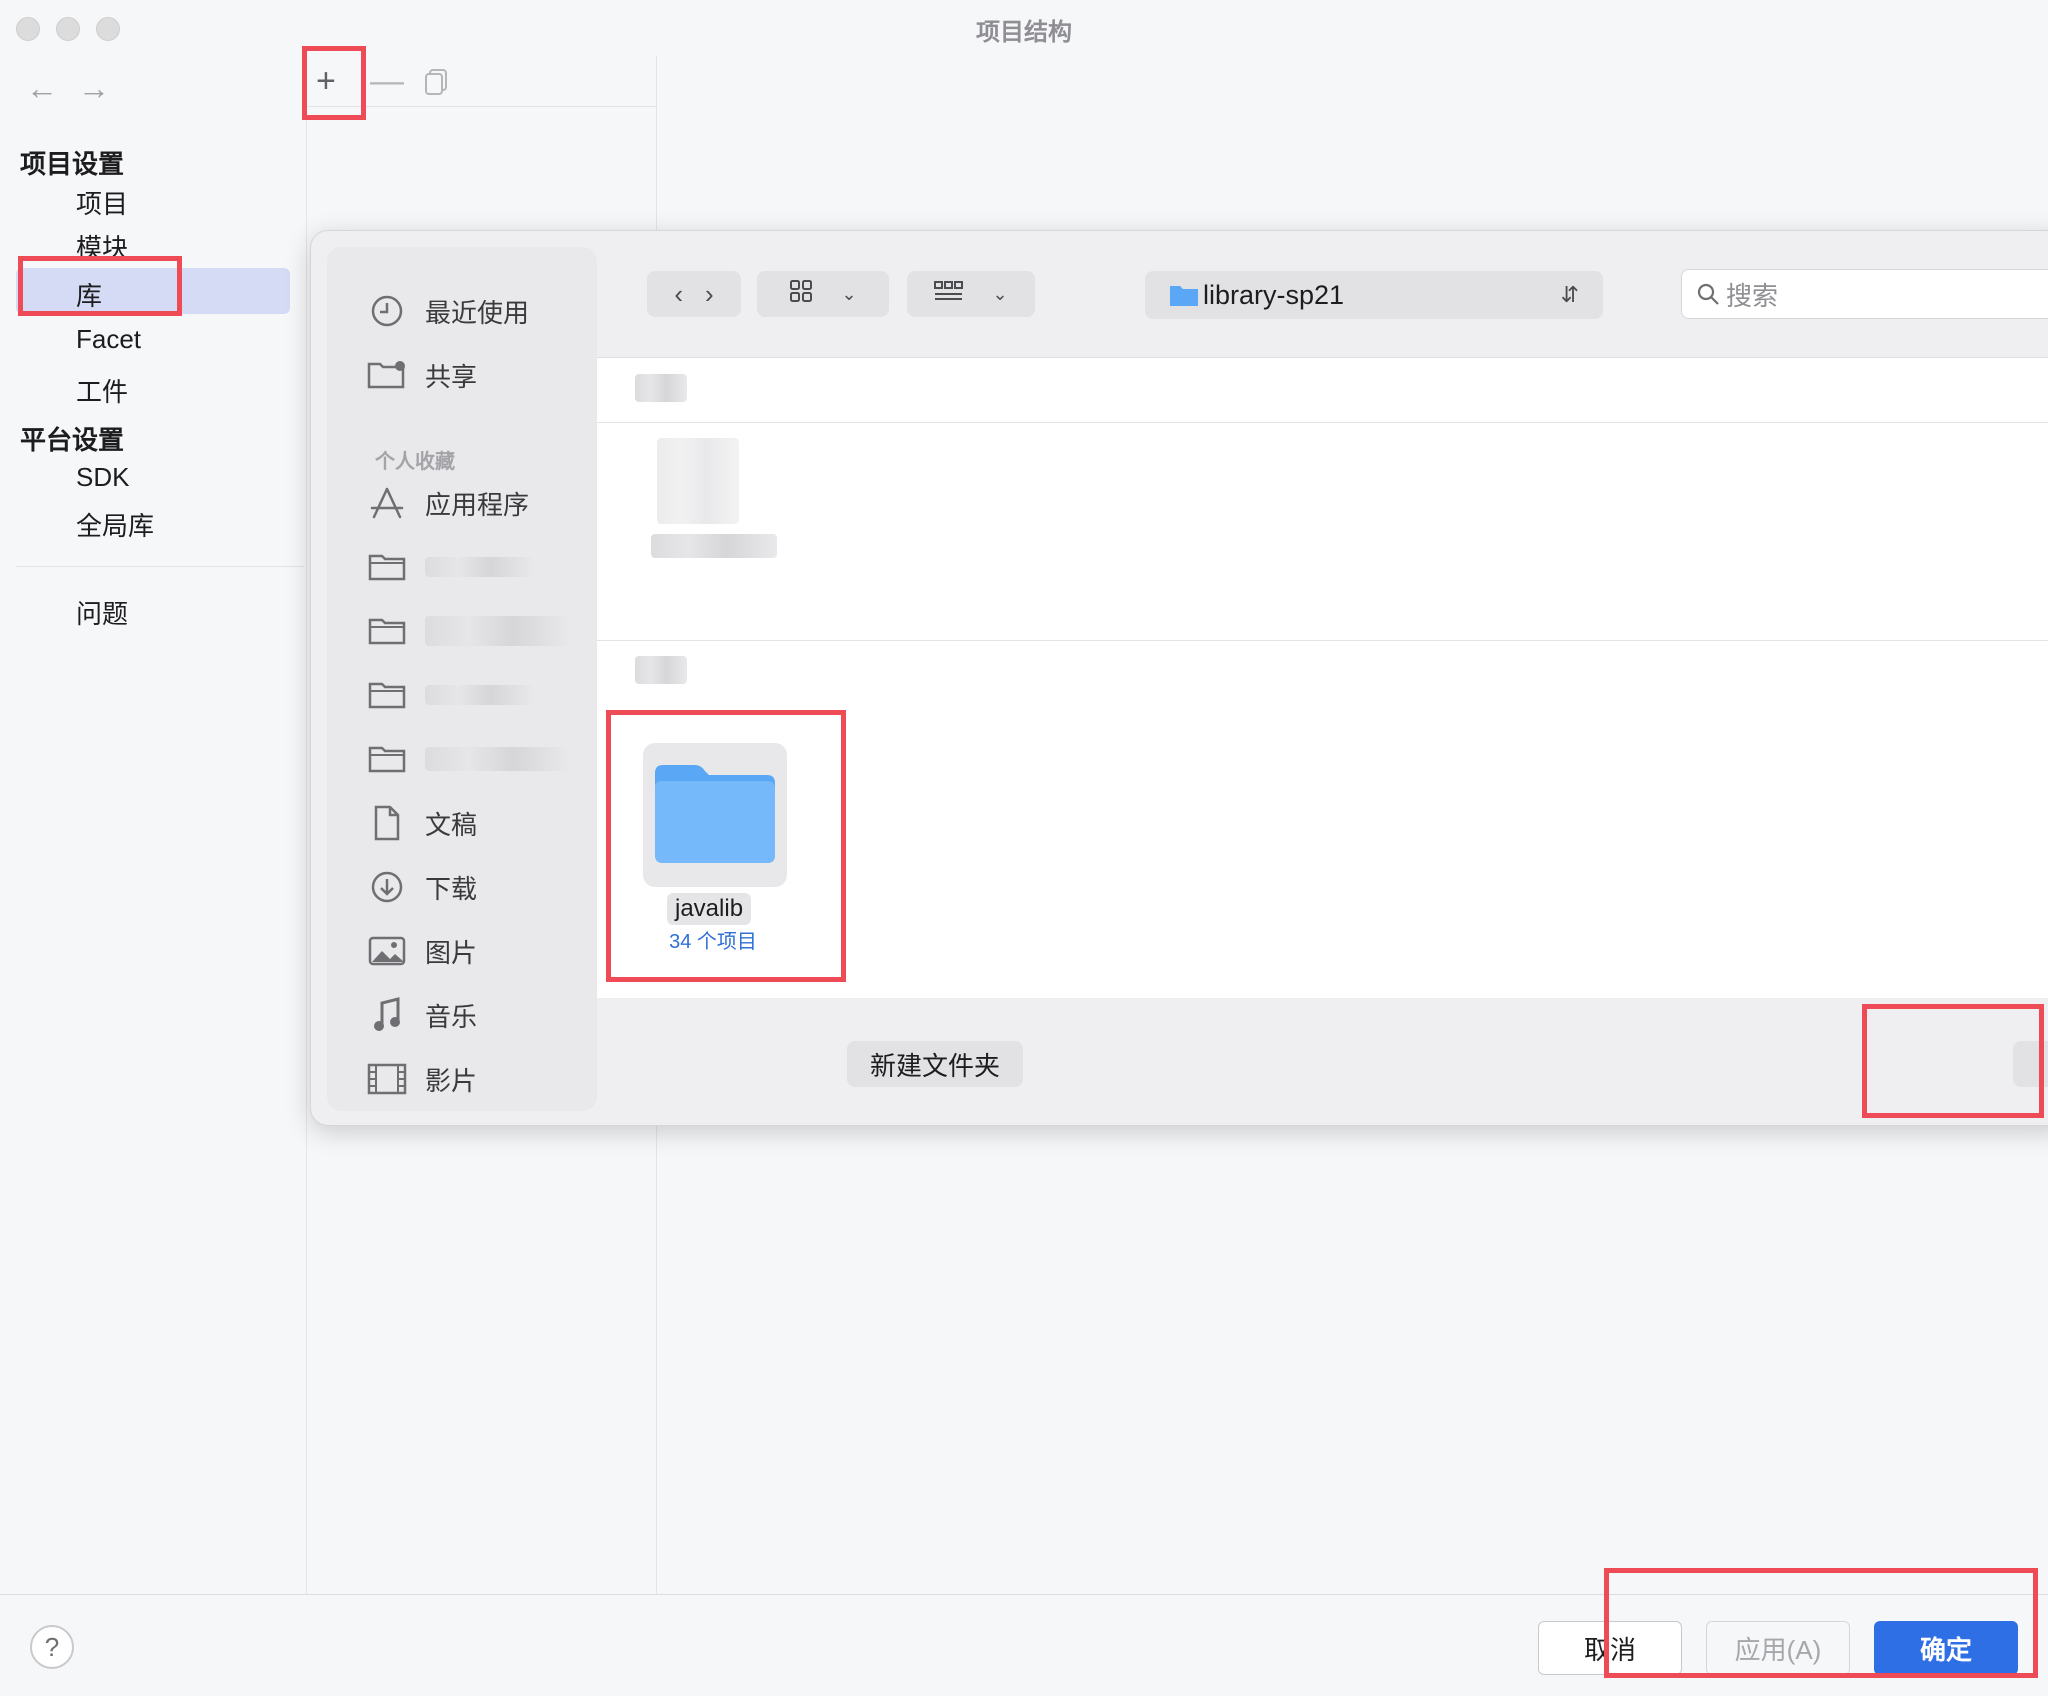 The image size is (2048, 1696). I want to click on picture-icon, so click(387, 951).